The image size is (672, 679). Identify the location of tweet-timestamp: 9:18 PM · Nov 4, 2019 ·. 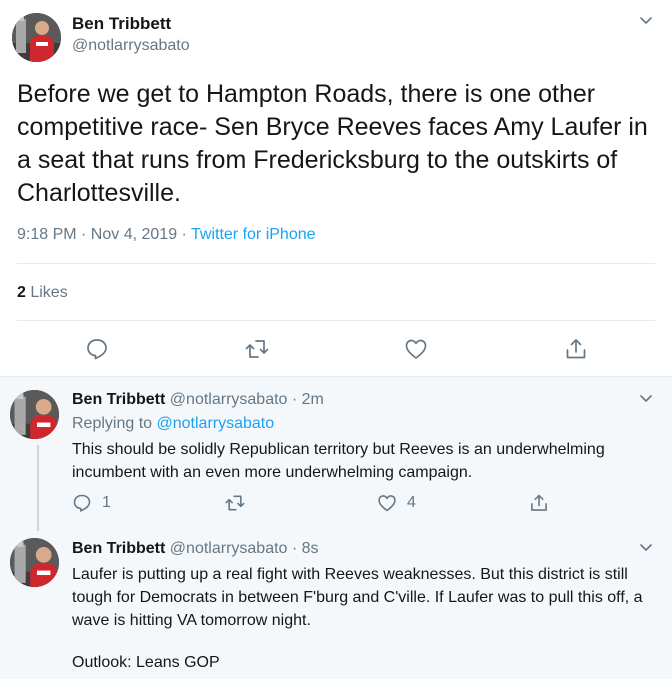
(104, 234).